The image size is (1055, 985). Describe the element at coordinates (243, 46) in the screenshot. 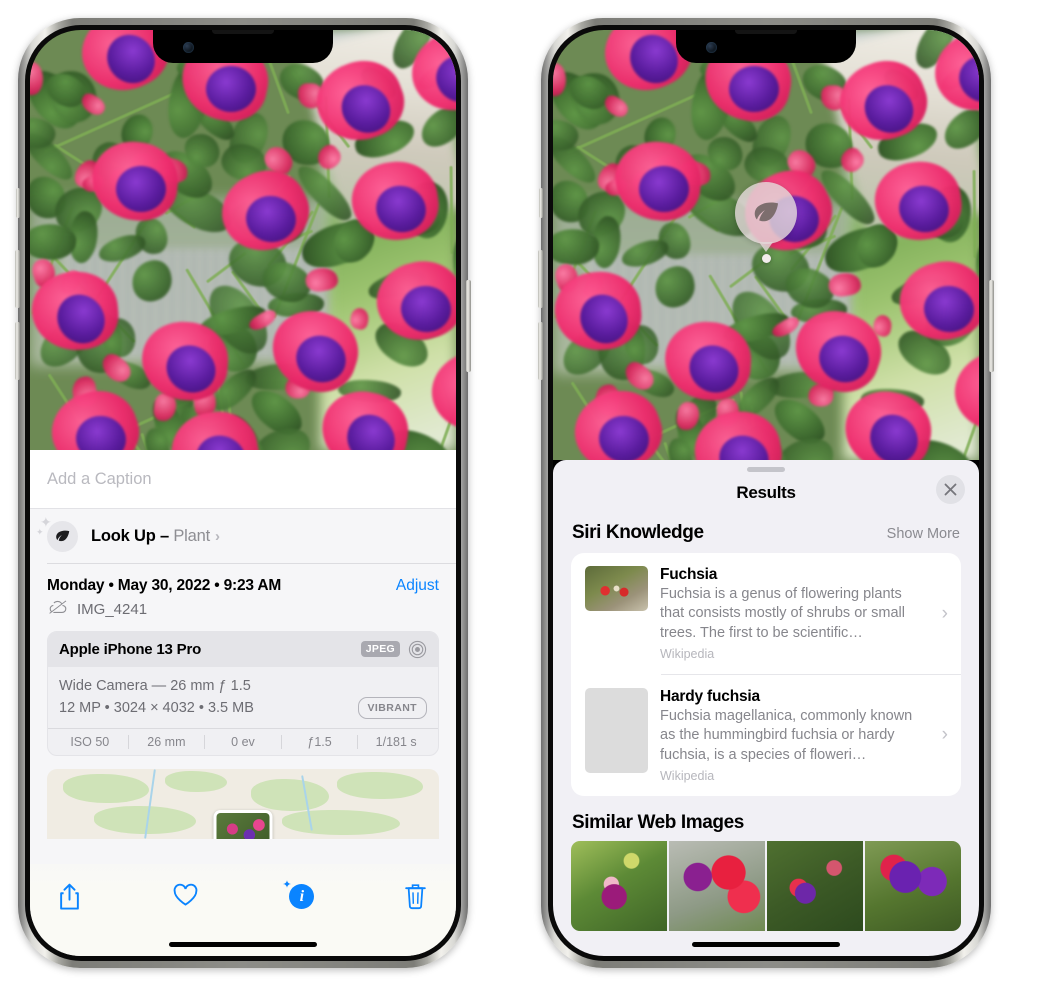

I see `notch-left` at that location.